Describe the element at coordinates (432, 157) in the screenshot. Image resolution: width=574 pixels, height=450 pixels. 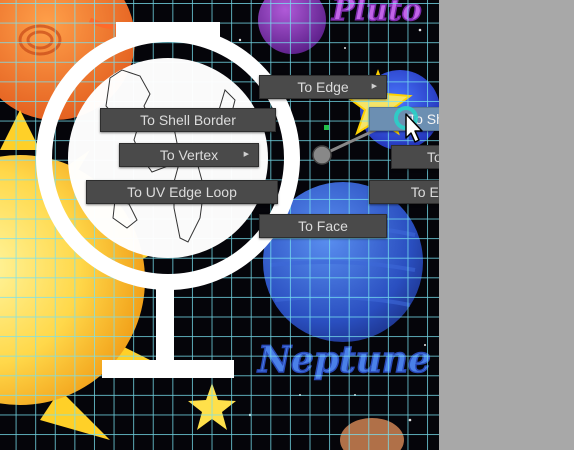
I see `to-uv-label: To UV` at that location.